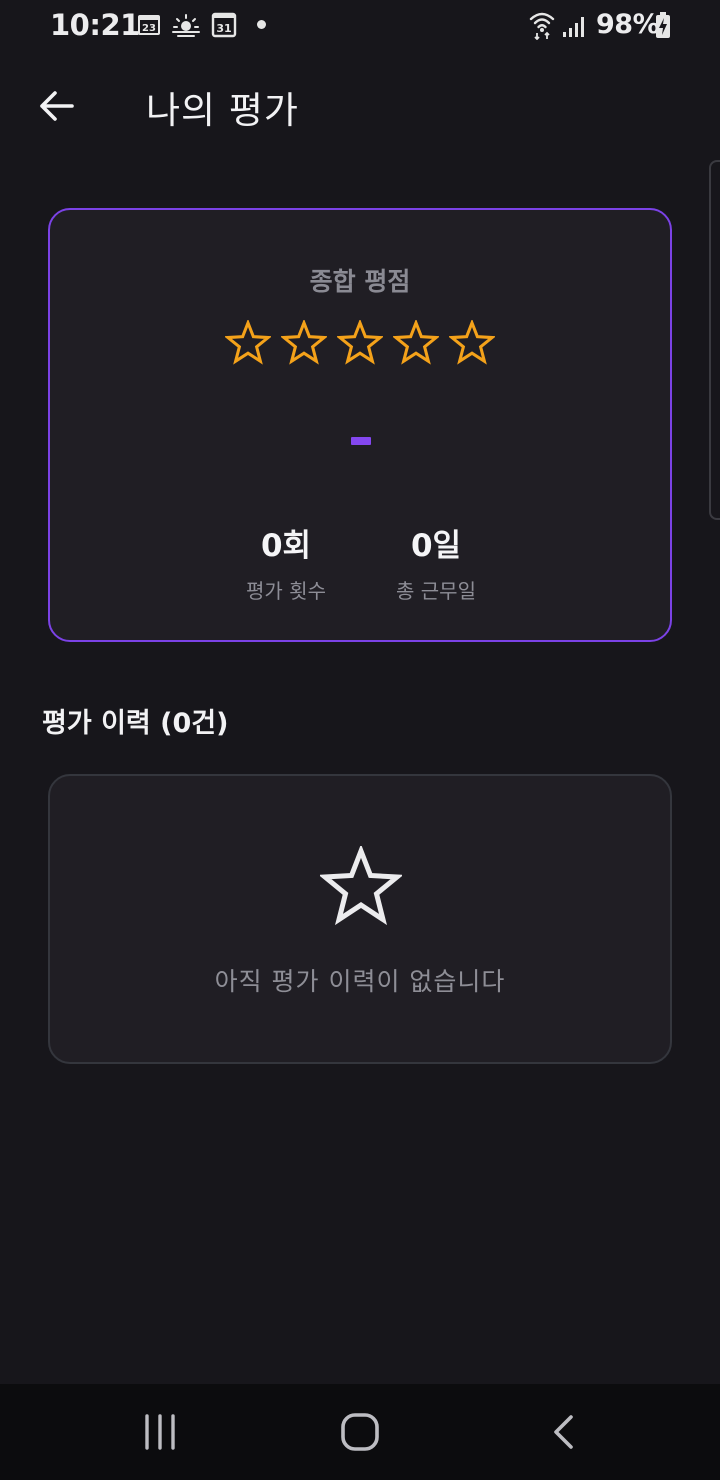 Image resolution: width=720 pixels, height=1480 pixels. I want to click on empty-history-text: 아직 평가 이력이 없습니다, so click(360, 981).